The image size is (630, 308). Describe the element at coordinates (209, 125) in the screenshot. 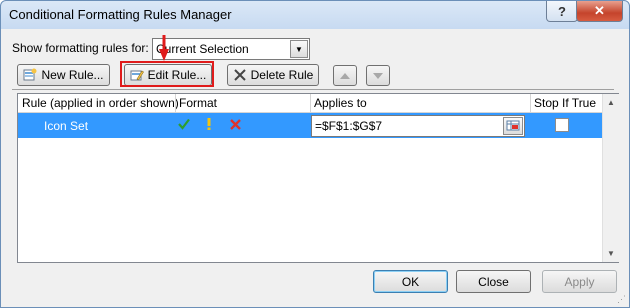

I see `yellow-exclamation-icon` at that location.